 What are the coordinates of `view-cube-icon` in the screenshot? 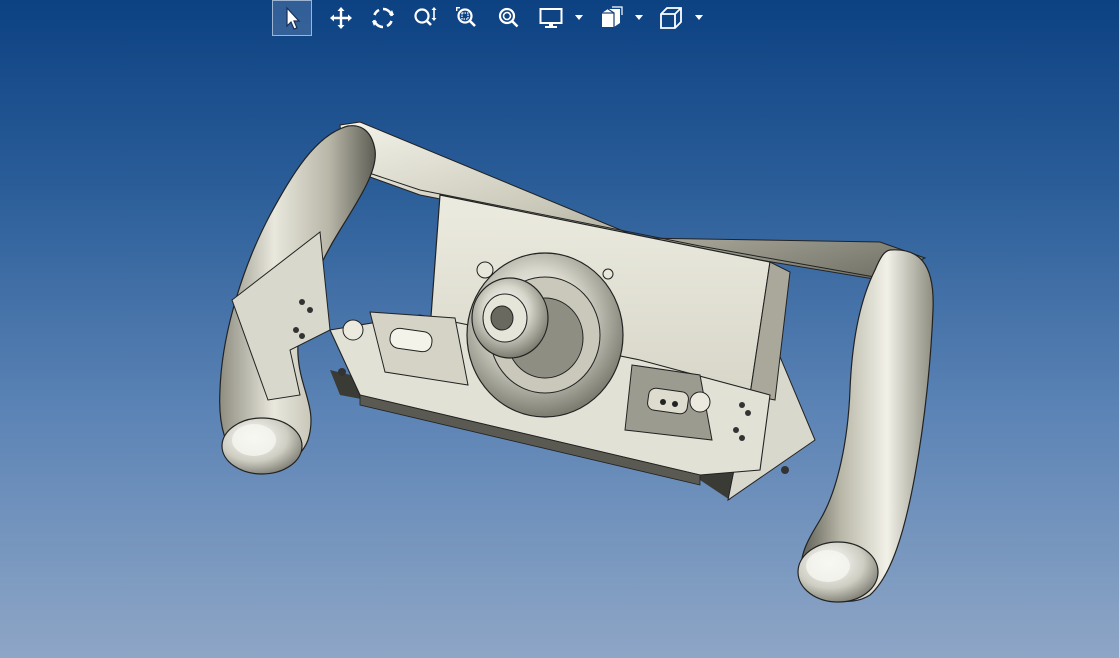 It's located at (671, 18).